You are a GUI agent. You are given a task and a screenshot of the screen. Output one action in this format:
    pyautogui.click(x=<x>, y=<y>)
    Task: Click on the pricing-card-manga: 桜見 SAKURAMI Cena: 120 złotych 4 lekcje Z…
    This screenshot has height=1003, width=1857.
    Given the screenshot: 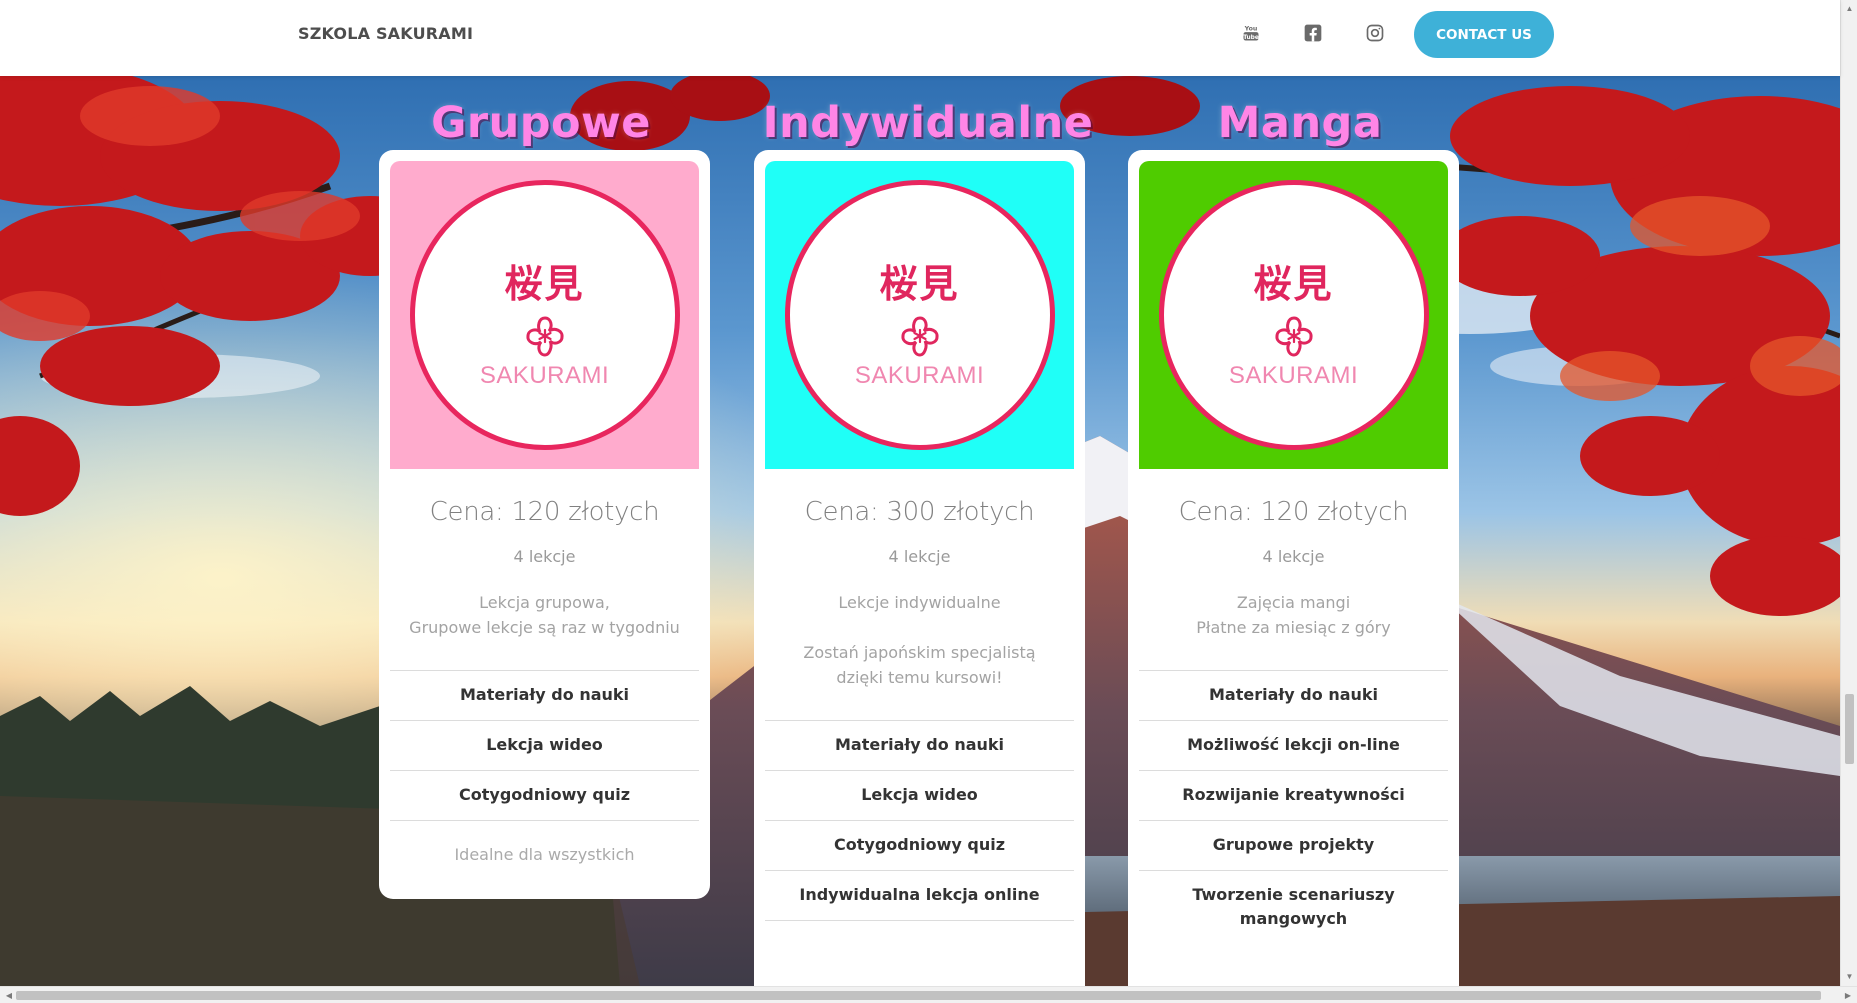 What is the action you would take?
    pyautogui.click(x=1293, y=568)
    